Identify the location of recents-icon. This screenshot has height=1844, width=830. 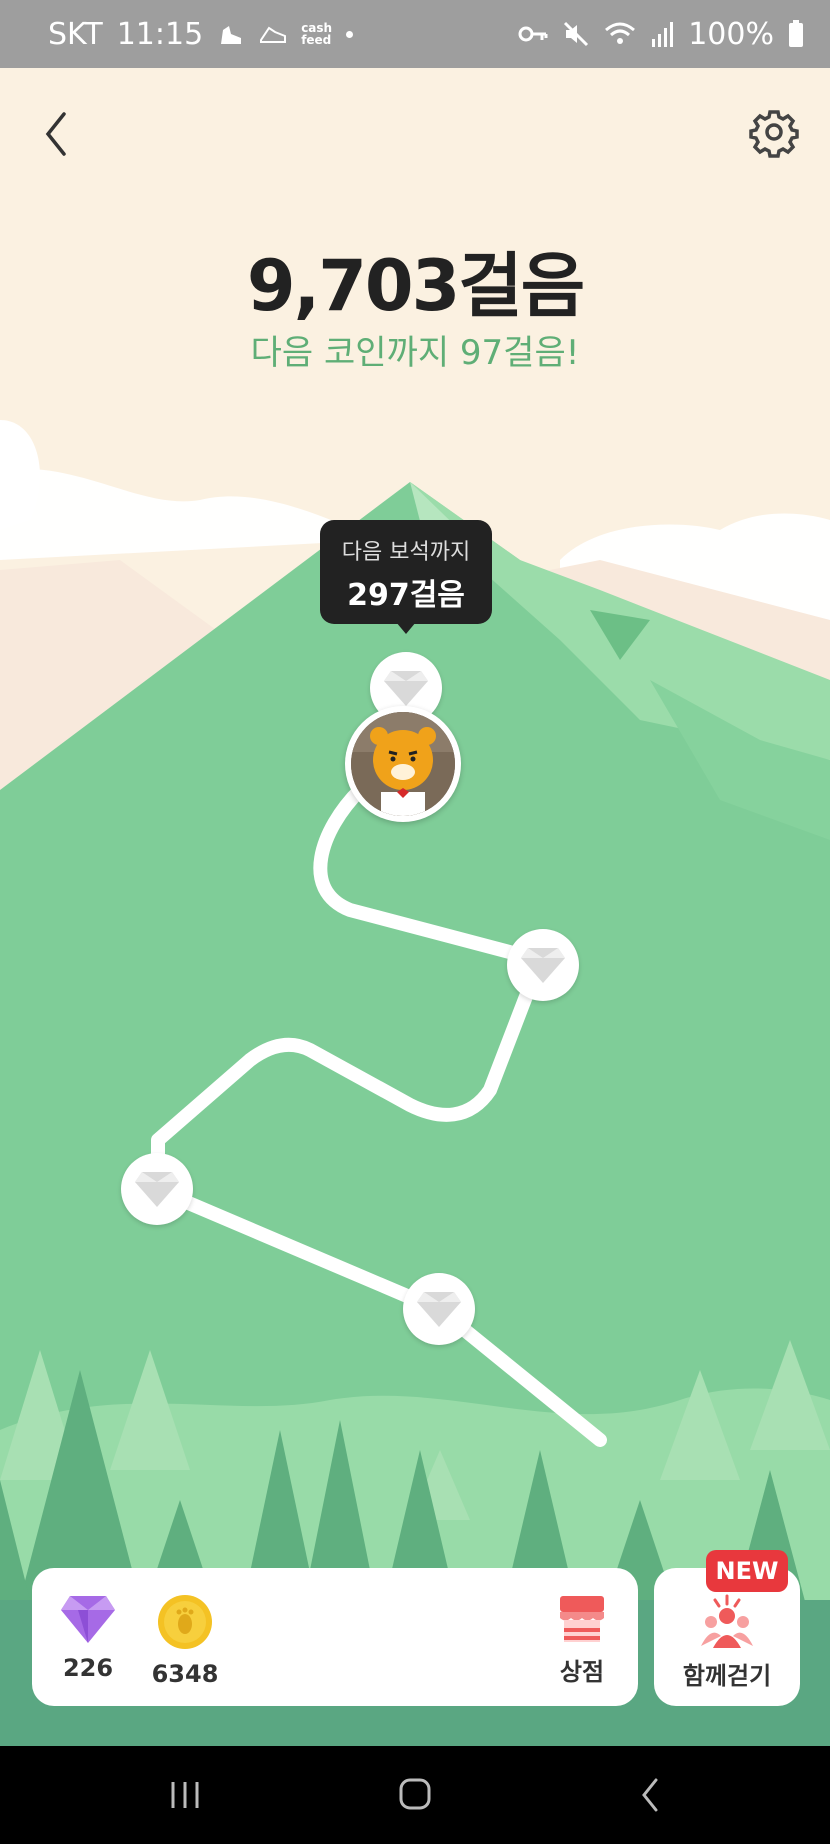
(185, 1795).